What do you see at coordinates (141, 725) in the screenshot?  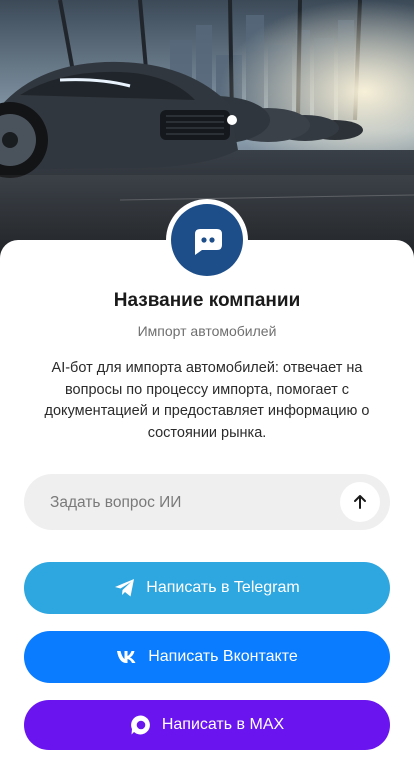 I see `max-icon` at bounding box center [141, 725].